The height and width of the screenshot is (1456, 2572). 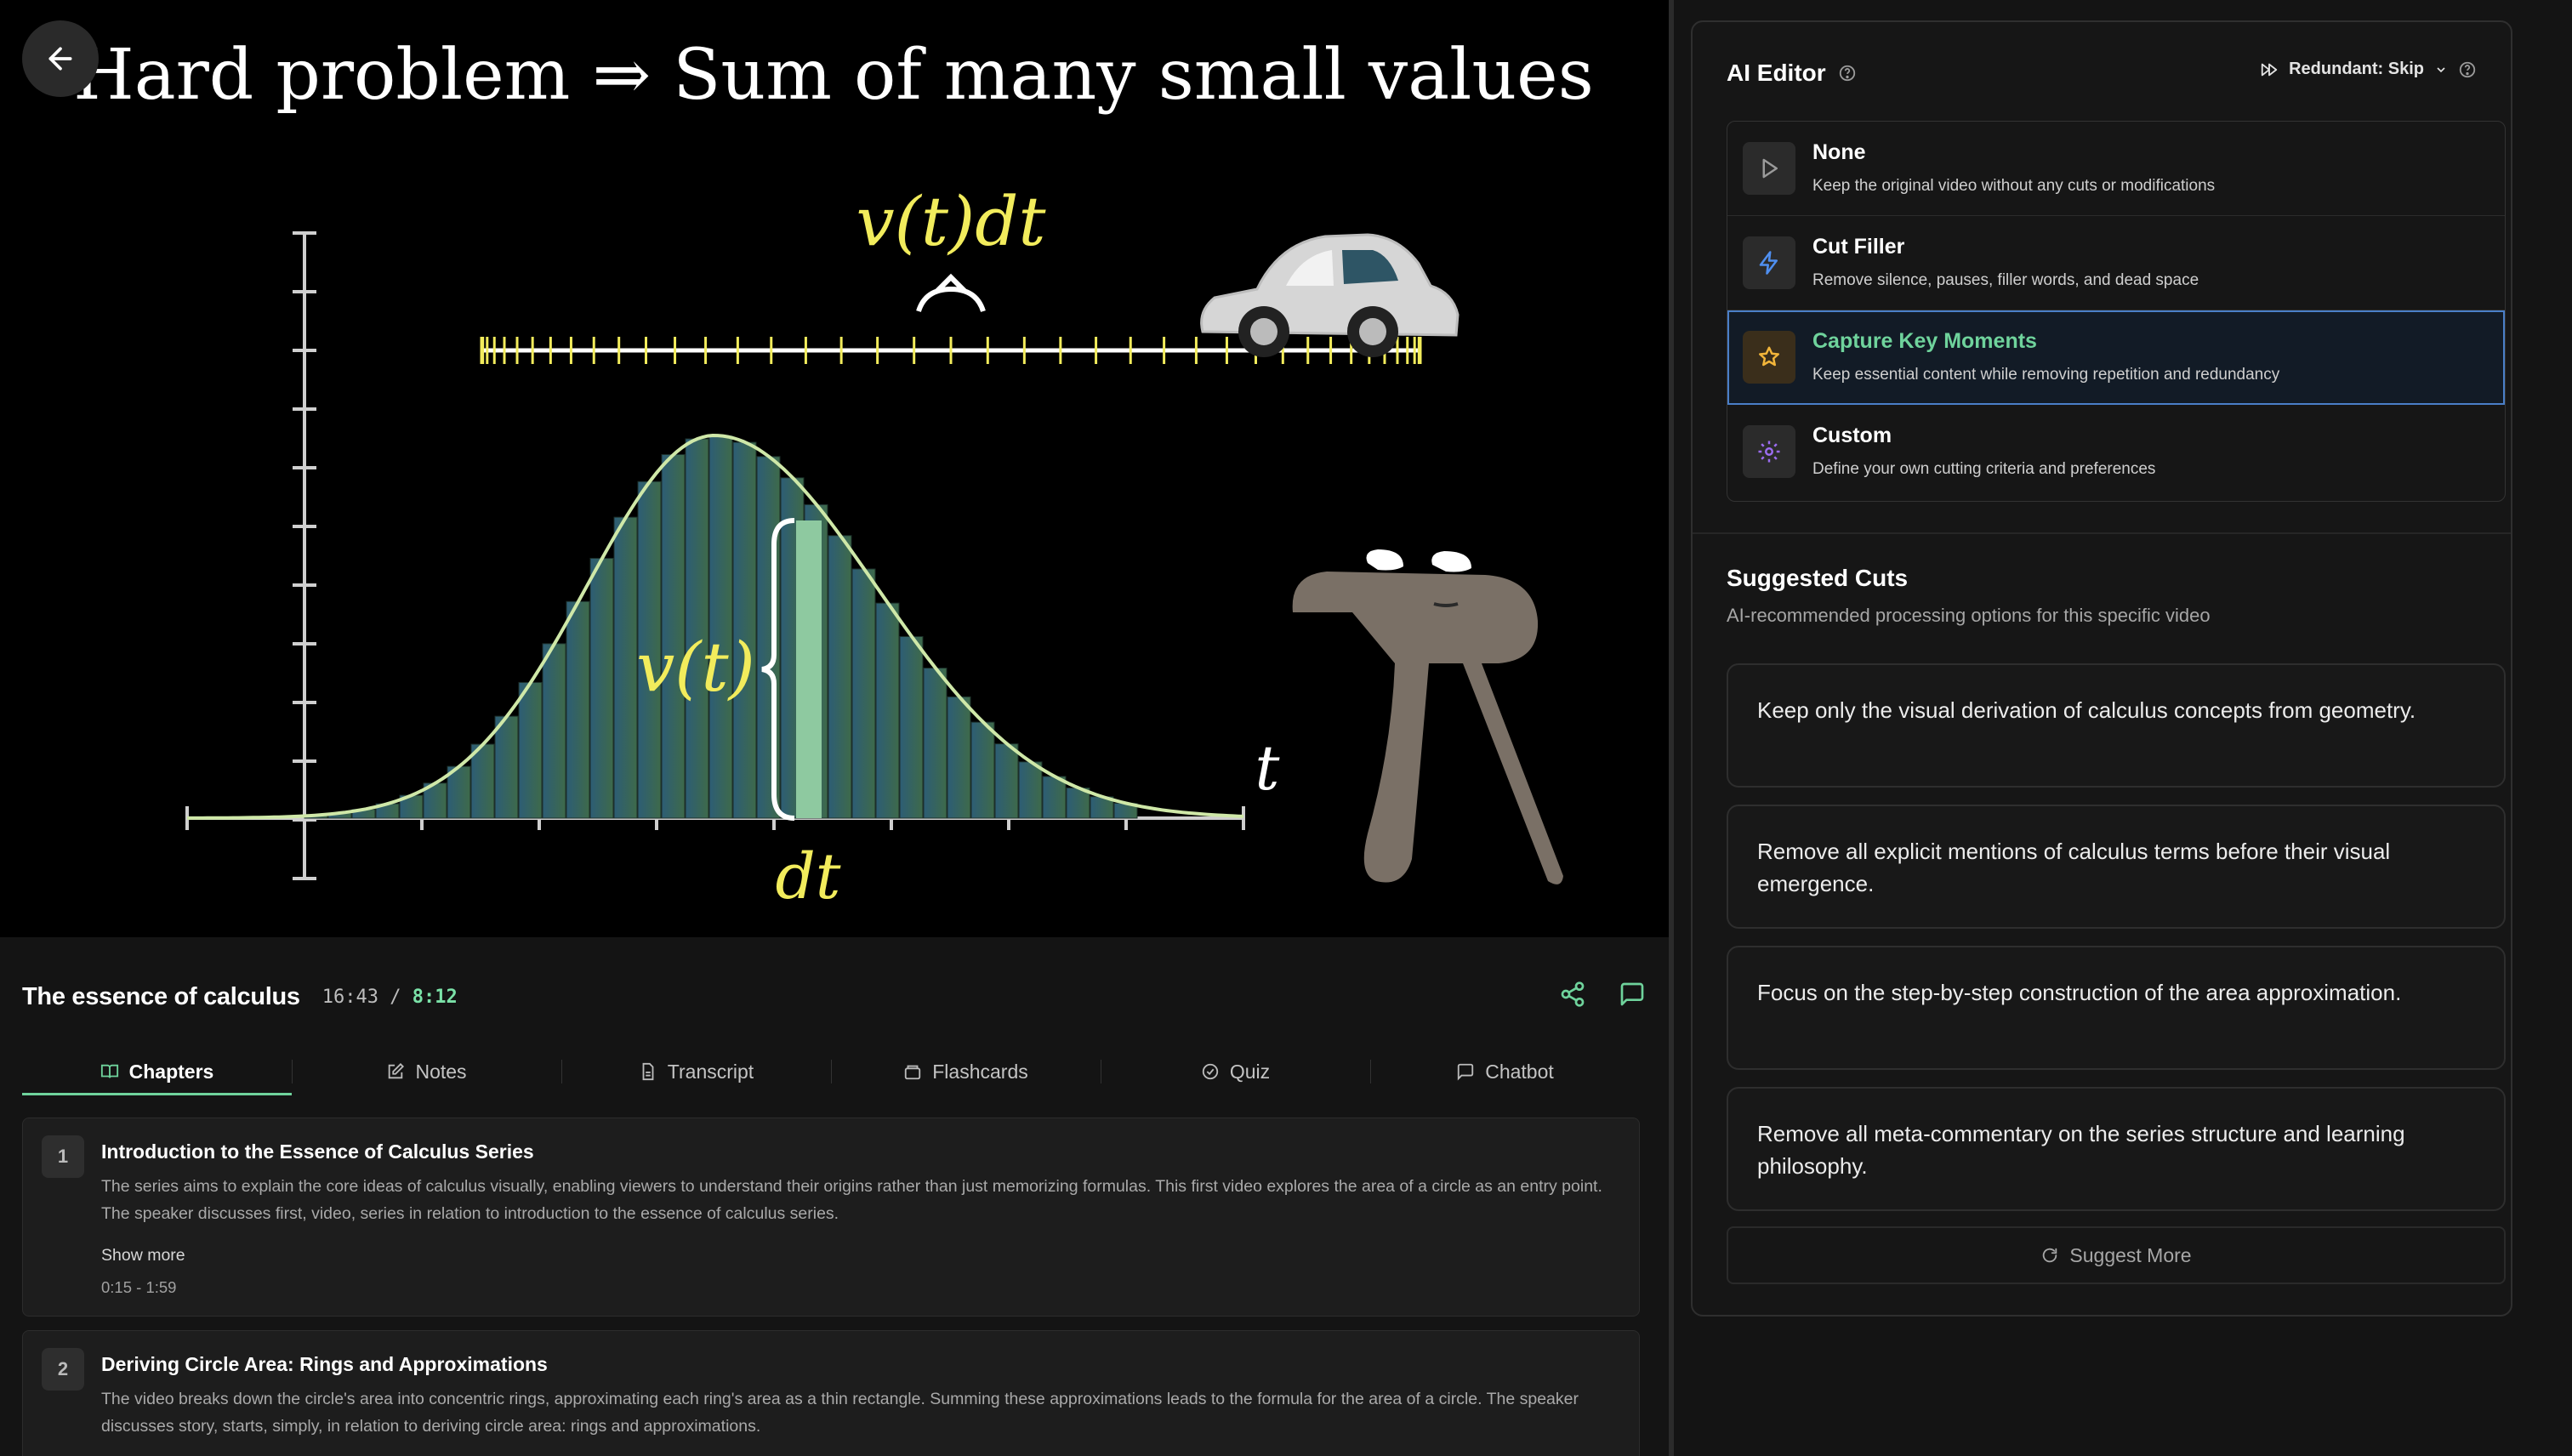 I want to click on section-divider, so click(x=2102, y=533).